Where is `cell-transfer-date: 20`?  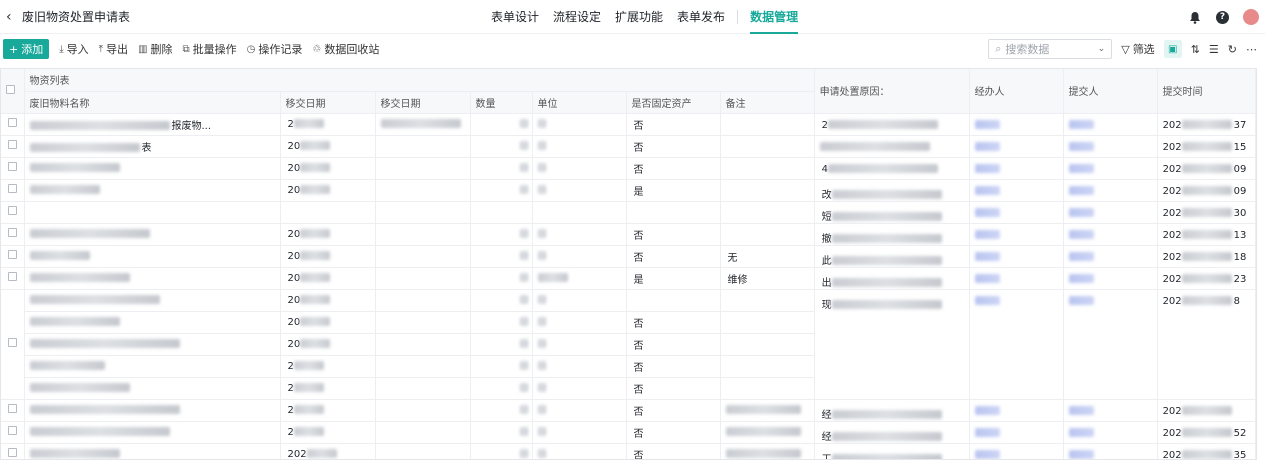 cell-transfer-date: 20 is located at coordinates (328, 168).